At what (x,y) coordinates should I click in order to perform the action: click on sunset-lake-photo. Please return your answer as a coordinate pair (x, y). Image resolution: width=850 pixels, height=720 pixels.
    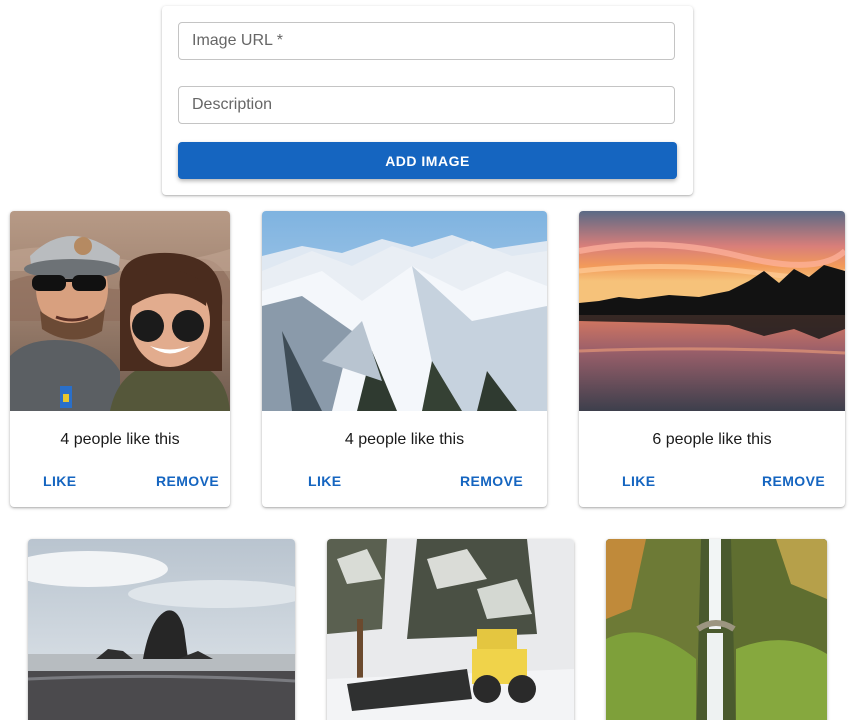
    Looking at the image, I should click on (712, 311).